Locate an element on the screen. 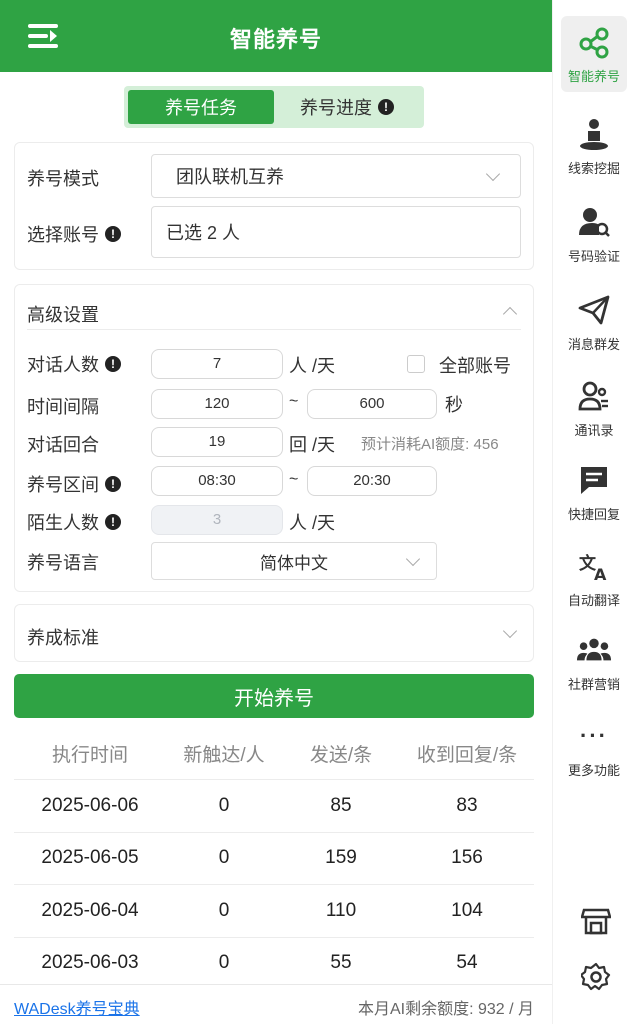  interval-from-input: 120 is located at coordinates (217, 404).